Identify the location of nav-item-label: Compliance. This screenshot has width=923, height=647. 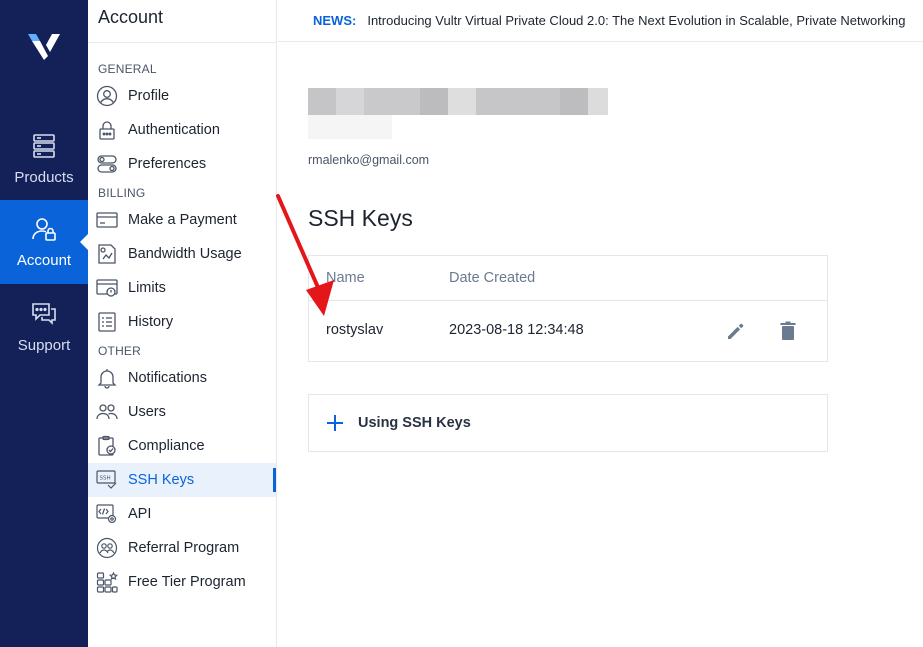
(166, 446).